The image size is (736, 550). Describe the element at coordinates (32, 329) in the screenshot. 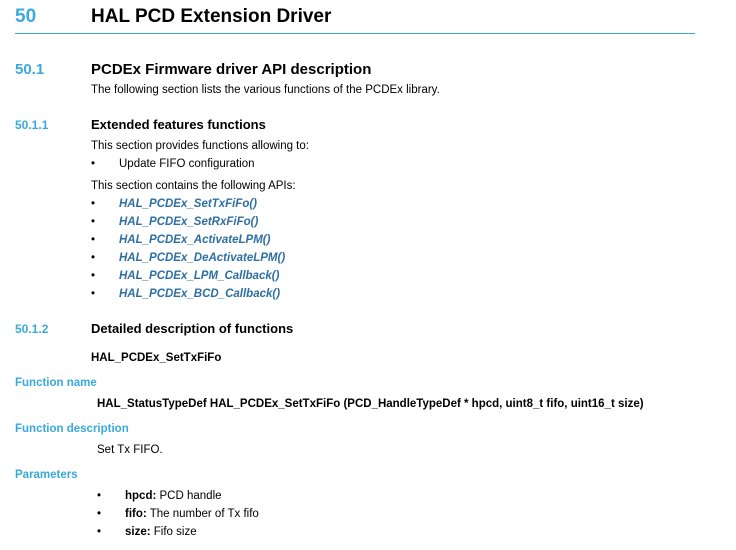

I see `subsection-number: 50.1.2` at that location.